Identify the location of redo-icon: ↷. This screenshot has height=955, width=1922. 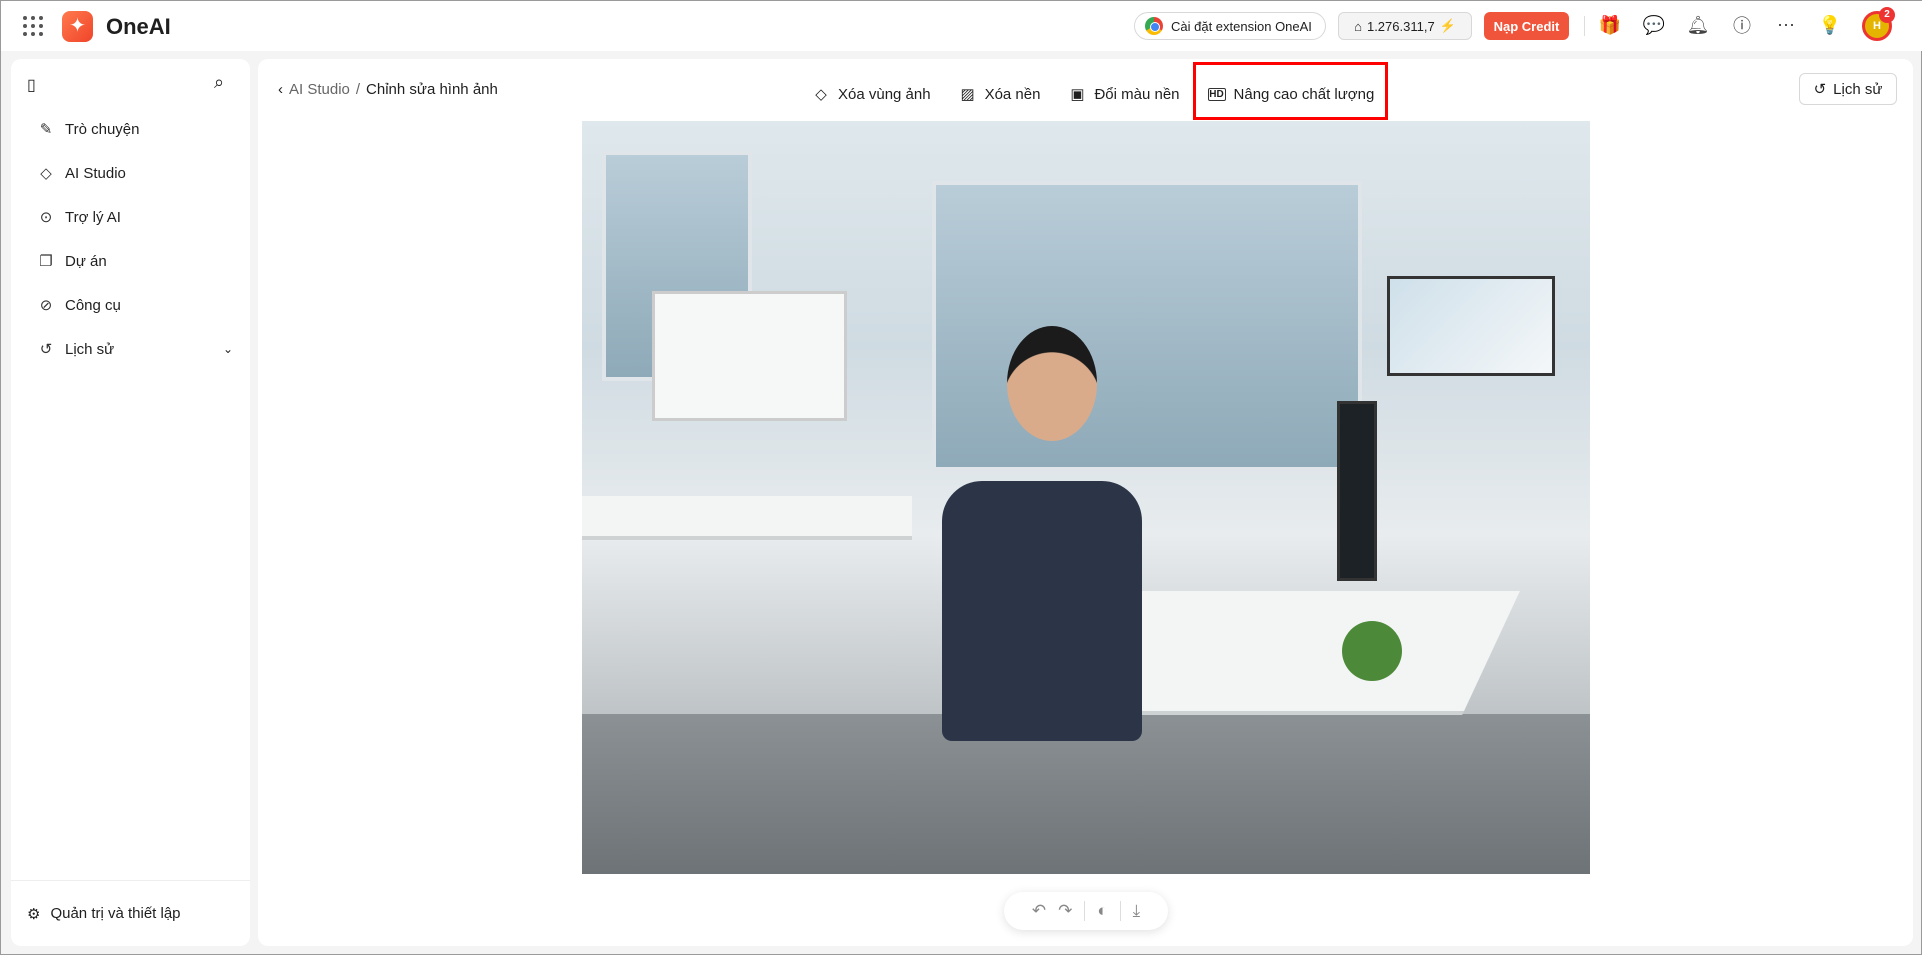
(1065, 911).